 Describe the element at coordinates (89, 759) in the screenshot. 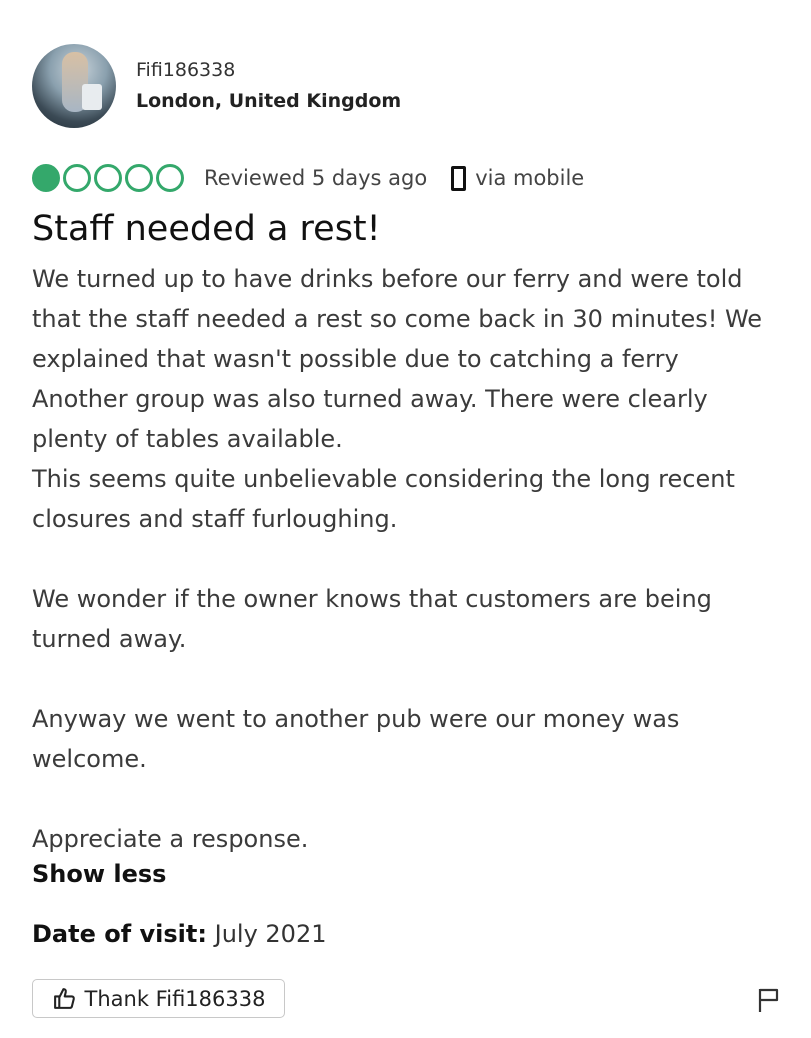

I see `review-body-line: welcome.` at that location.